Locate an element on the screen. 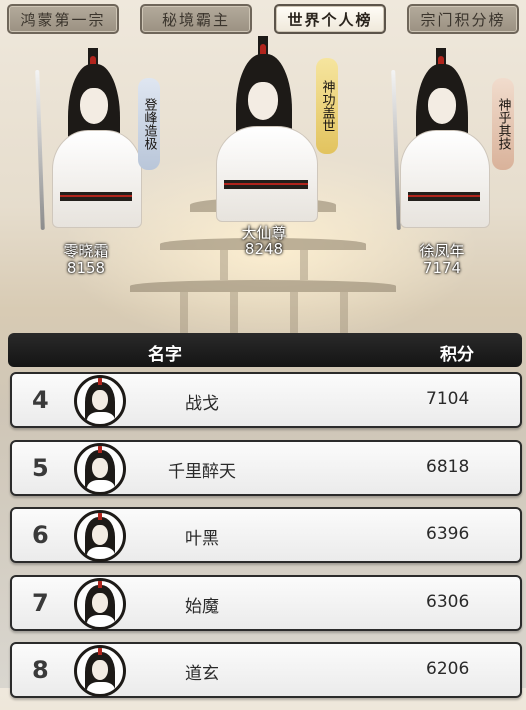  podium-first-score: 8248 is located at coordinates (264, 249).